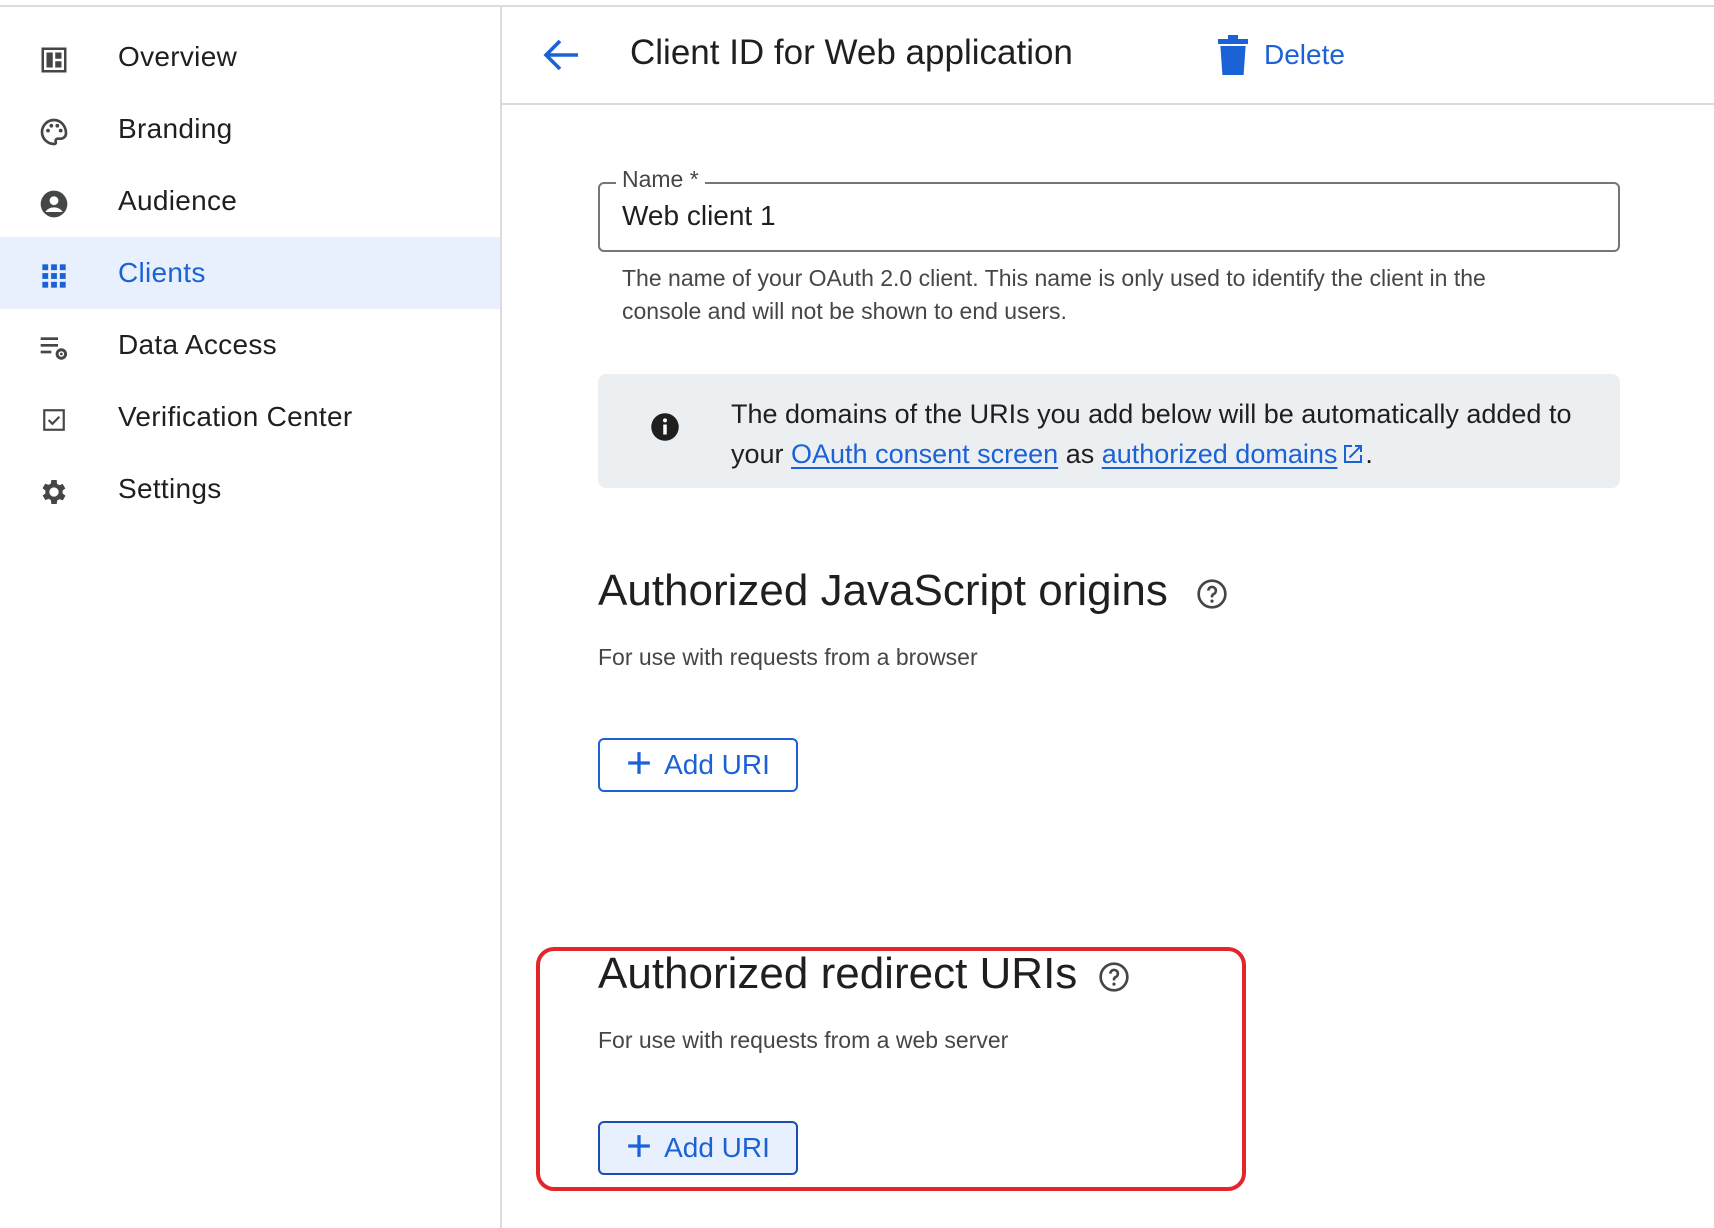 The height and width of the screenshot is (1228, 1714). I want to click on back-button, so click(562, 55).